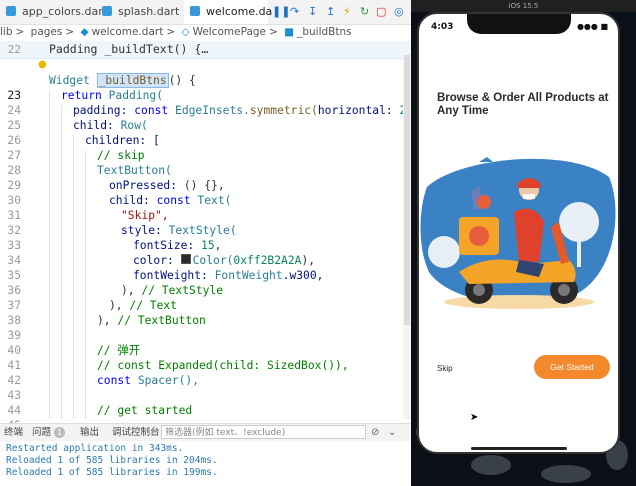 This screenshot has width=636, height=486. Describe the element at coordinates (182, 290) in the screenshot. I see `code-comment: // TextStyle` at that location.